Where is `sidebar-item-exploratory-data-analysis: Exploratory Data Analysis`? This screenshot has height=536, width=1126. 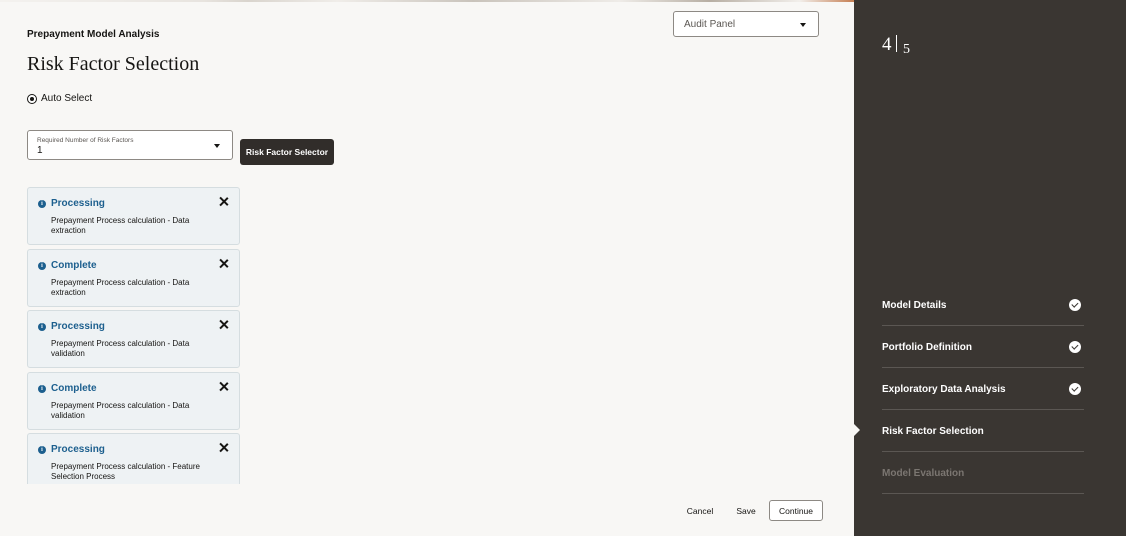 sidebar-item-exploratory-data-analysis: Exploratory Data Analysis is located at coordinates (983, 389).